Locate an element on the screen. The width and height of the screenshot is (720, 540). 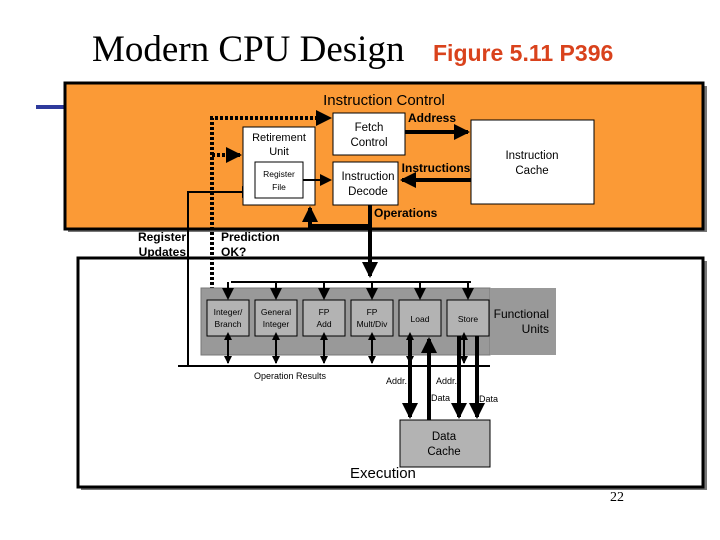
store-addr-label: Addr. is located at coordinates (446, 381).